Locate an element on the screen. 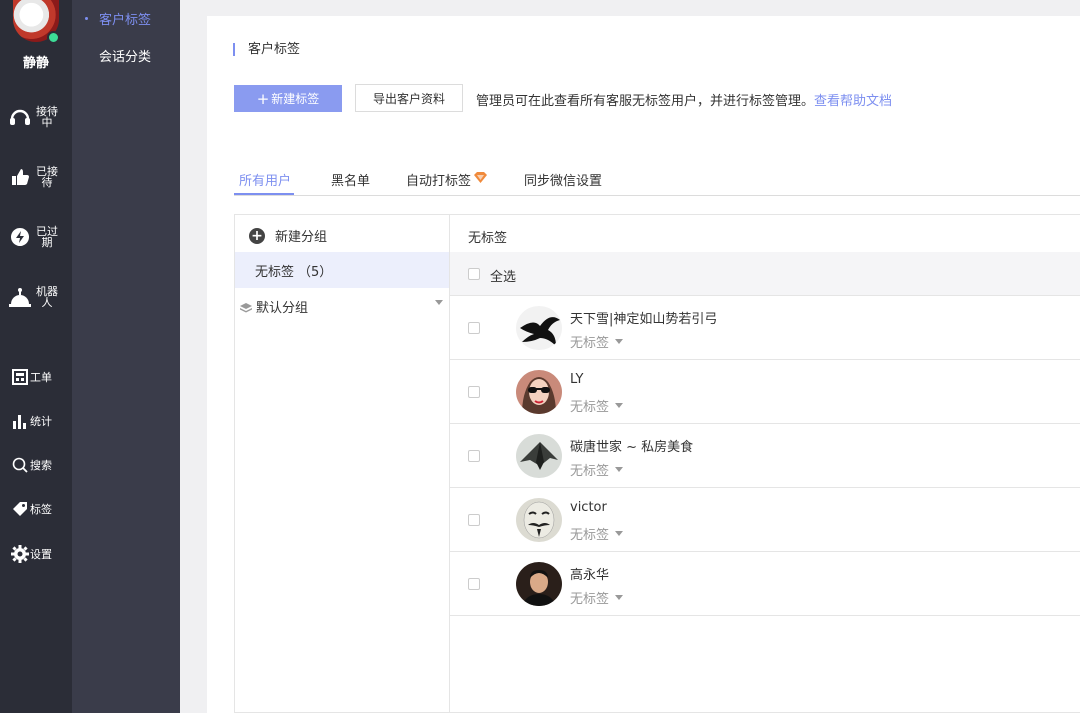 This screenshot has height=713, width=1080. rail-item-search: 搜索 is located at coordinates (36, 465).